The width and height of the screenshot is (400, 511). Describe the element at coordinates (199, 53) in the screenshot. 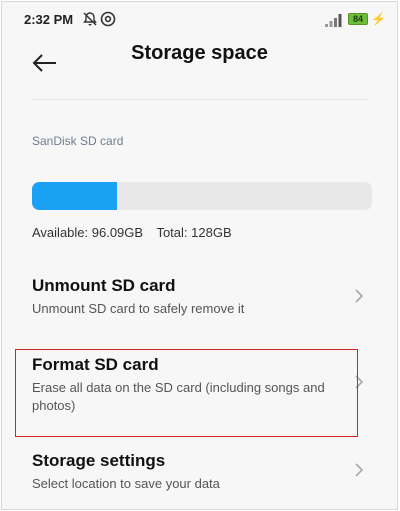

I see `page-title: Storage space` at that location.